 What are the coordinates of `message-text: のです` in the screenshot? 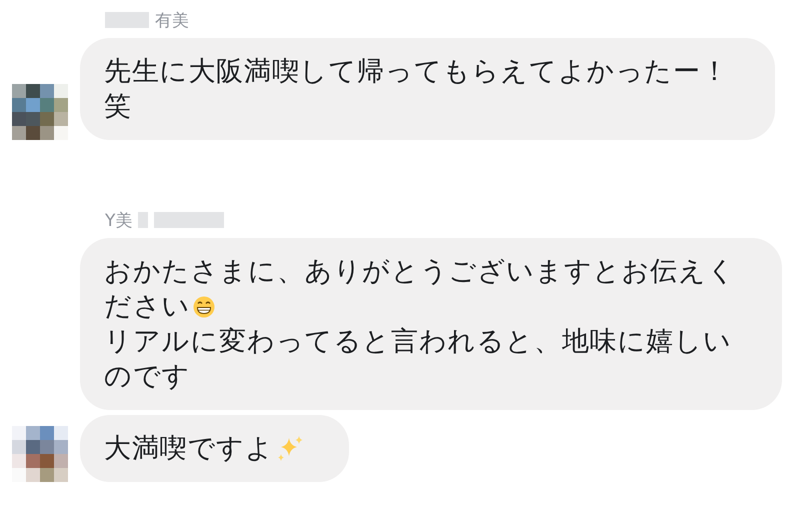 It's located at (147, 377).